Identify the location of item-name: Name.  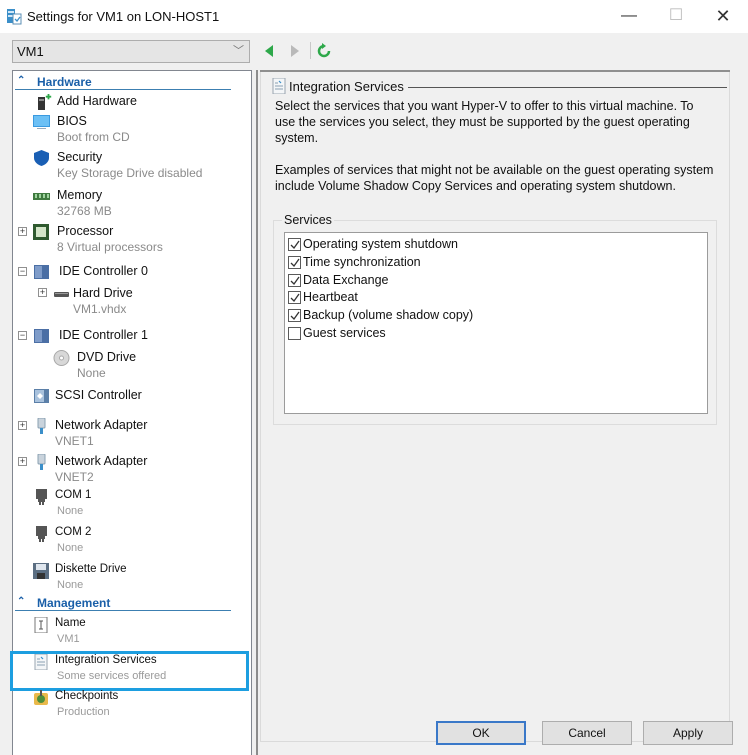
(70, 623).